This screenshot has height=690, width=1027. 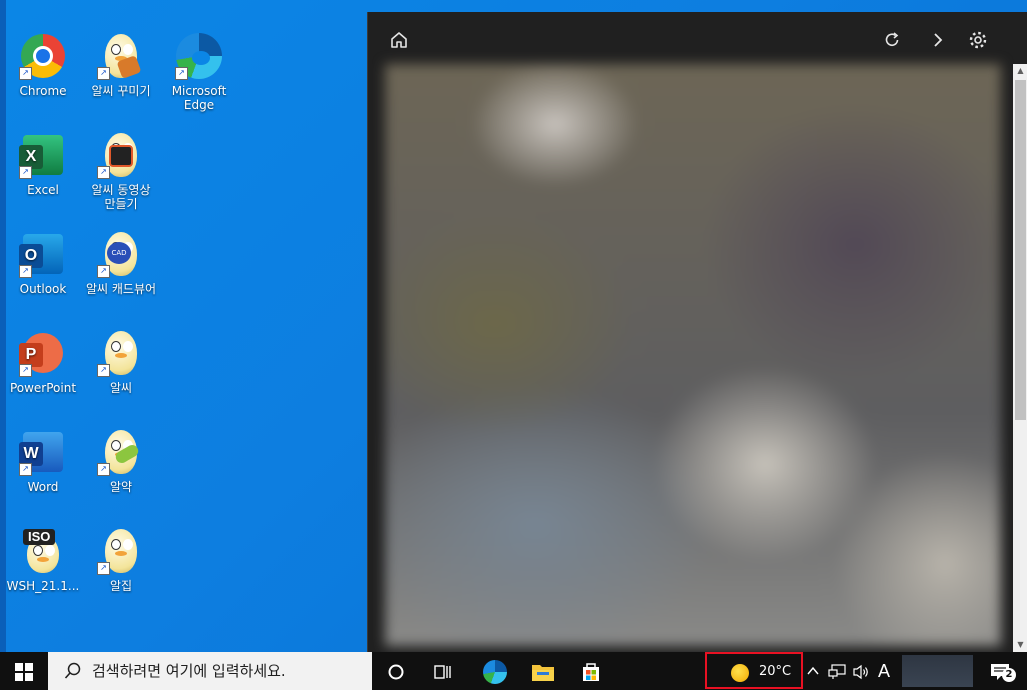 I want to click on scrollbar: ▲ ▼, so click(x=1020, y=358).